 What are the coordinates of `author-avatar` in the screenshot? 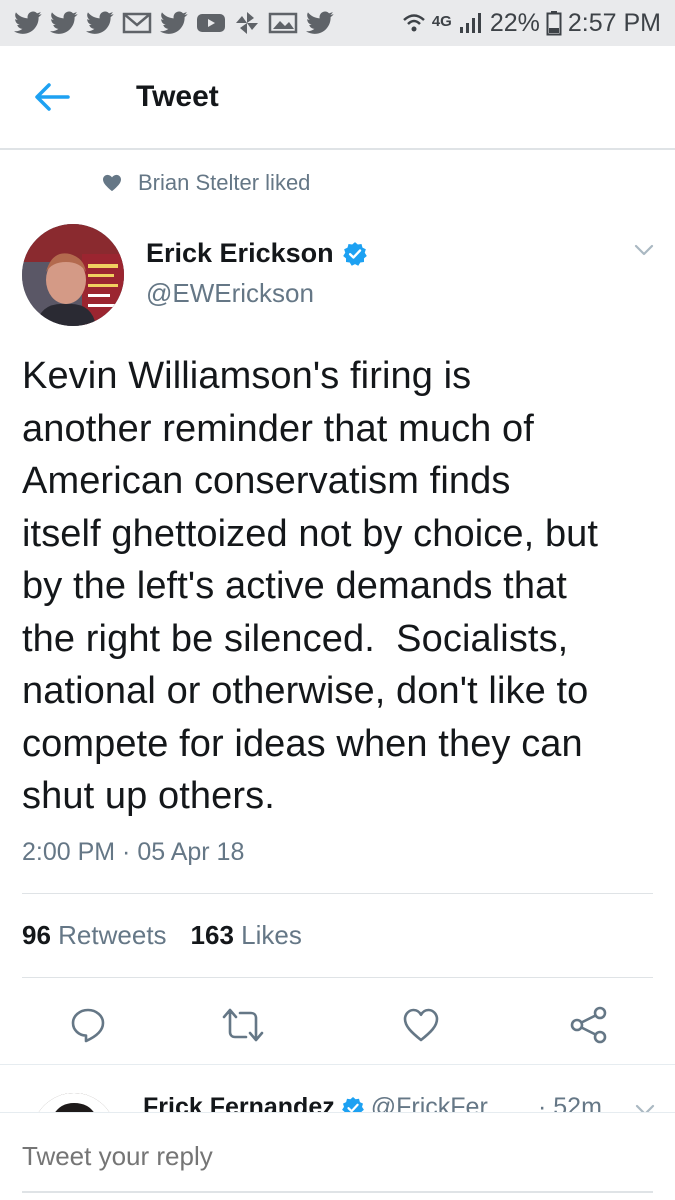 It's located at (73, 275).